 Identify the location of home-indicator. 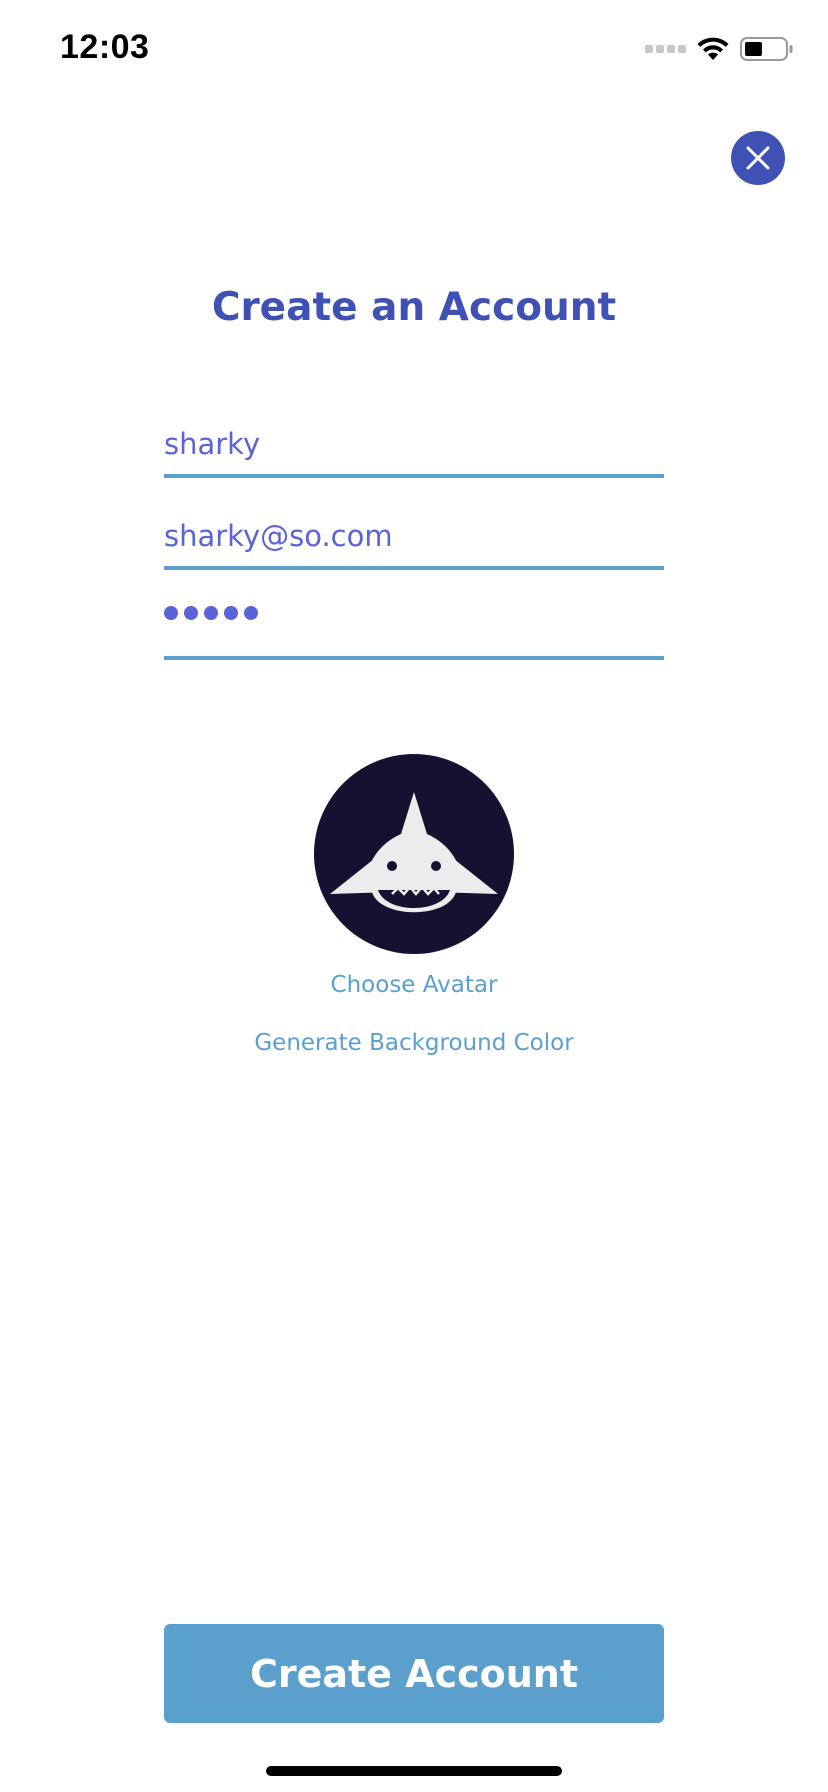
(414, 1771).